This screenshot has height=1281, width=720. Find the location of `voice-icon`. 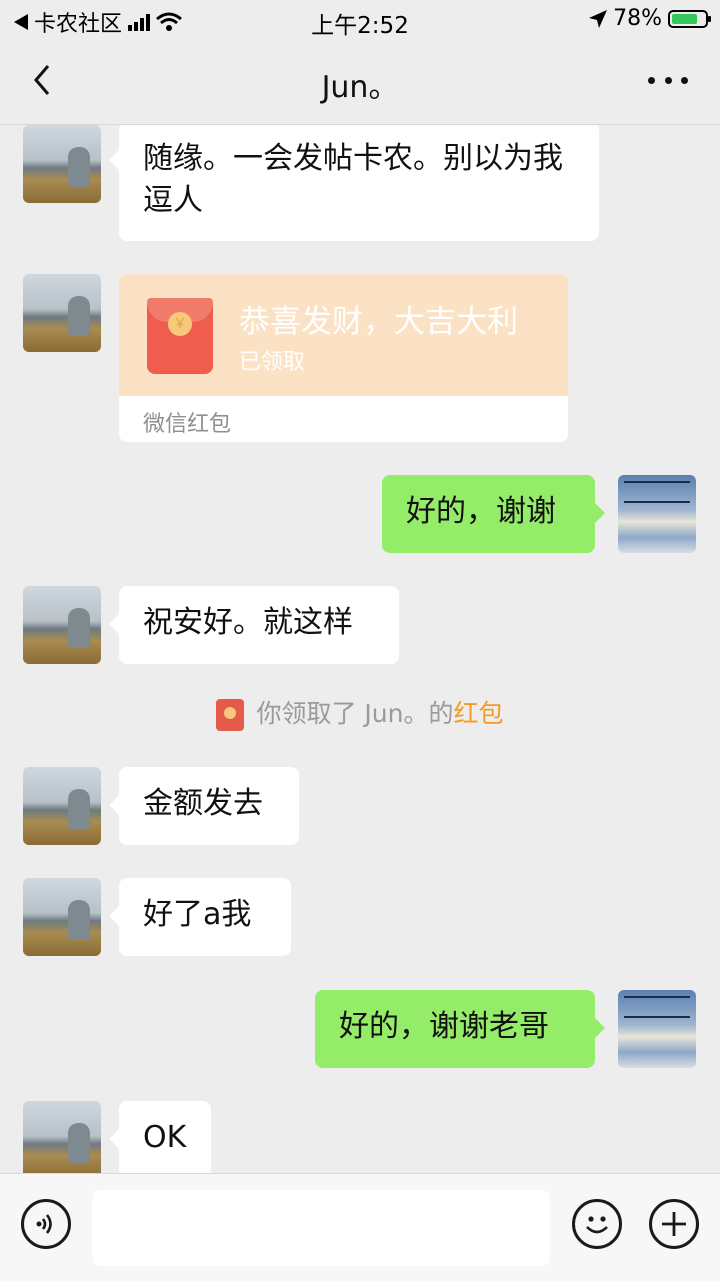

voice-icon is located at coordinates (44, 1224).